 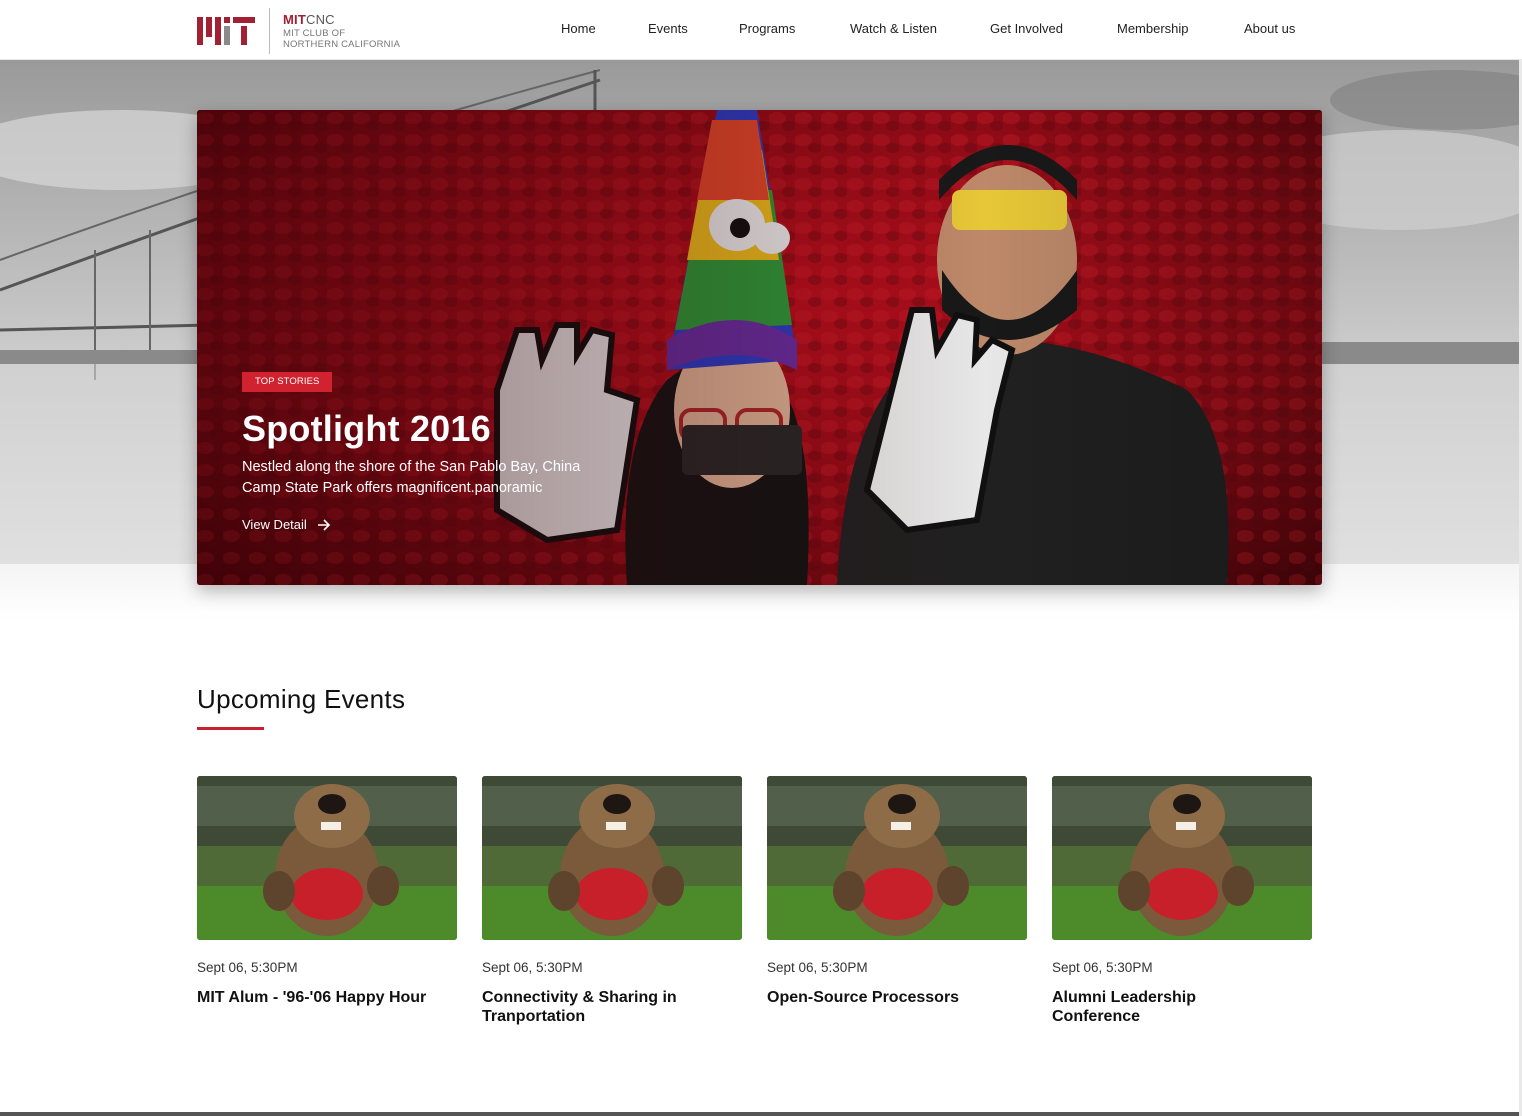 What do you see at coordinates (269, 31) in the screenshot?
I see `logo-divider` at bounding box center [269, 31].